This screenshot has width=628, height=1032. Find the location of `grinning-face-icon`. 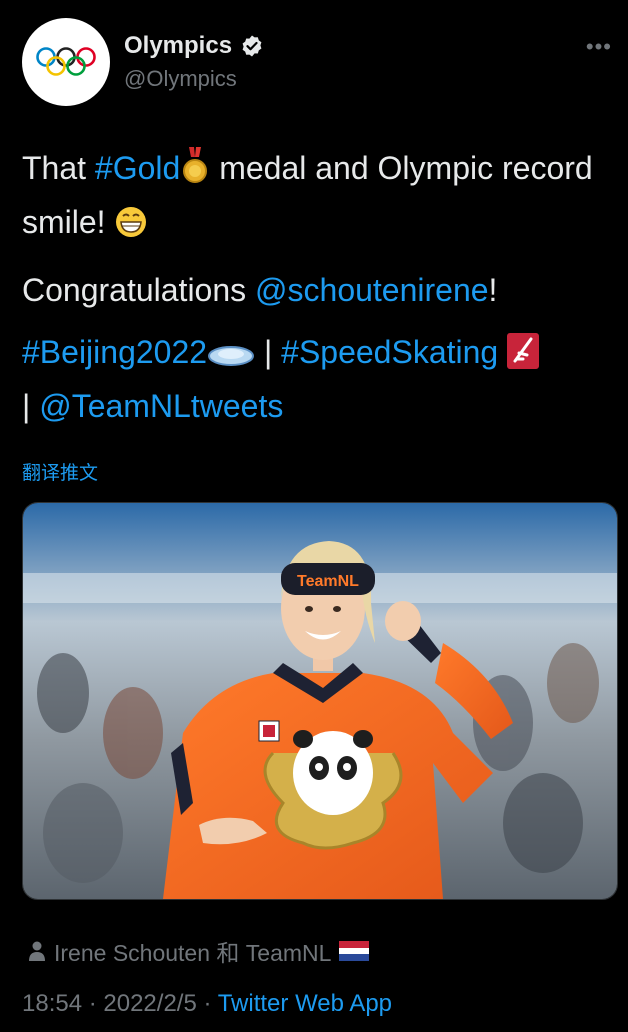

grinning-face-icon is located at coordinates (131, 228).